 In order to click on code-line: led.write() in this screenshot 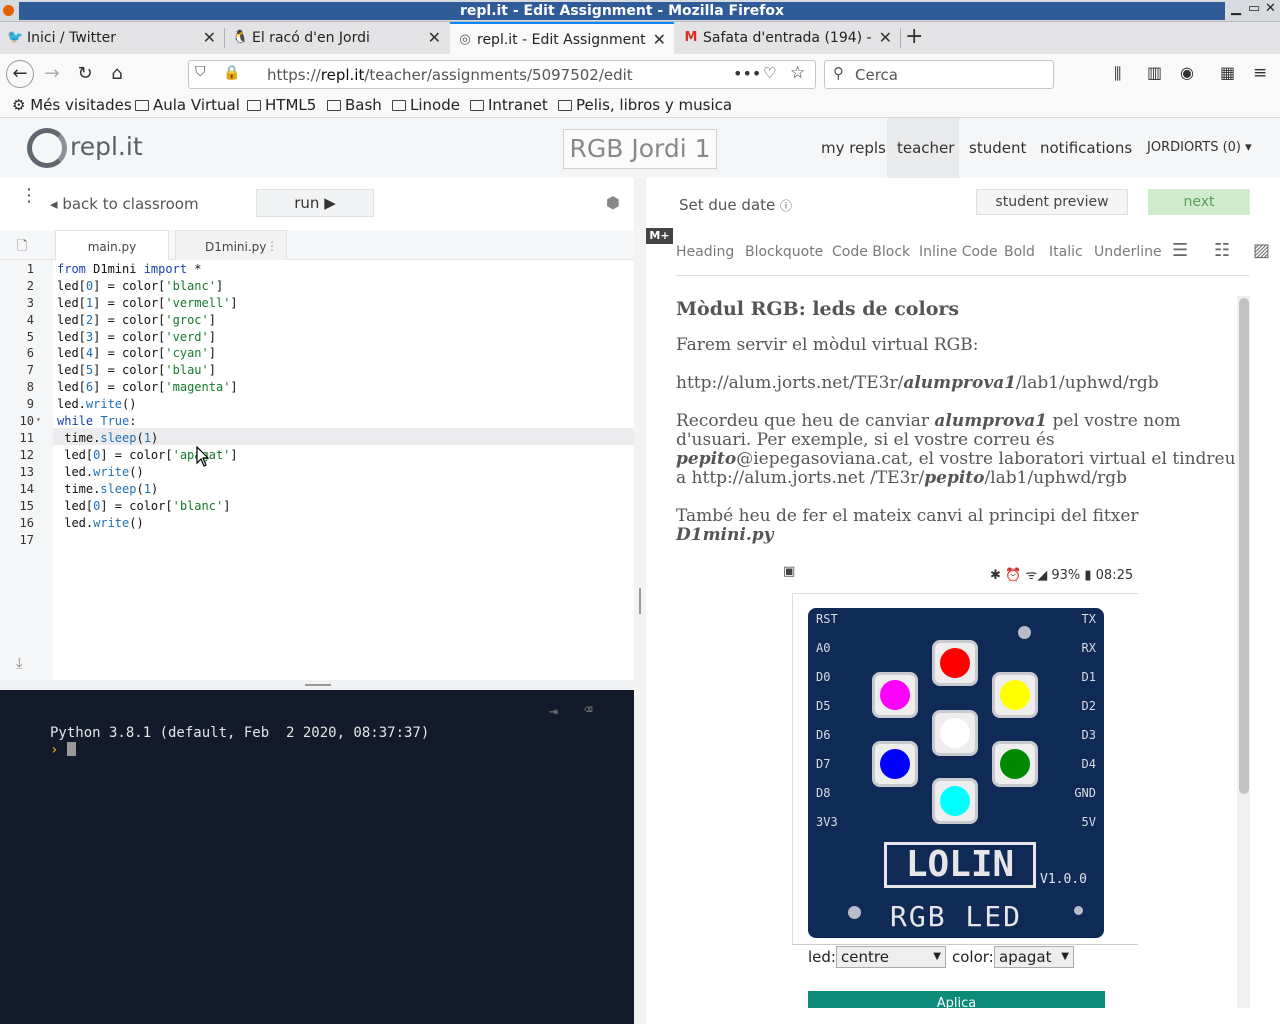, I will do `click(97, 404)`.